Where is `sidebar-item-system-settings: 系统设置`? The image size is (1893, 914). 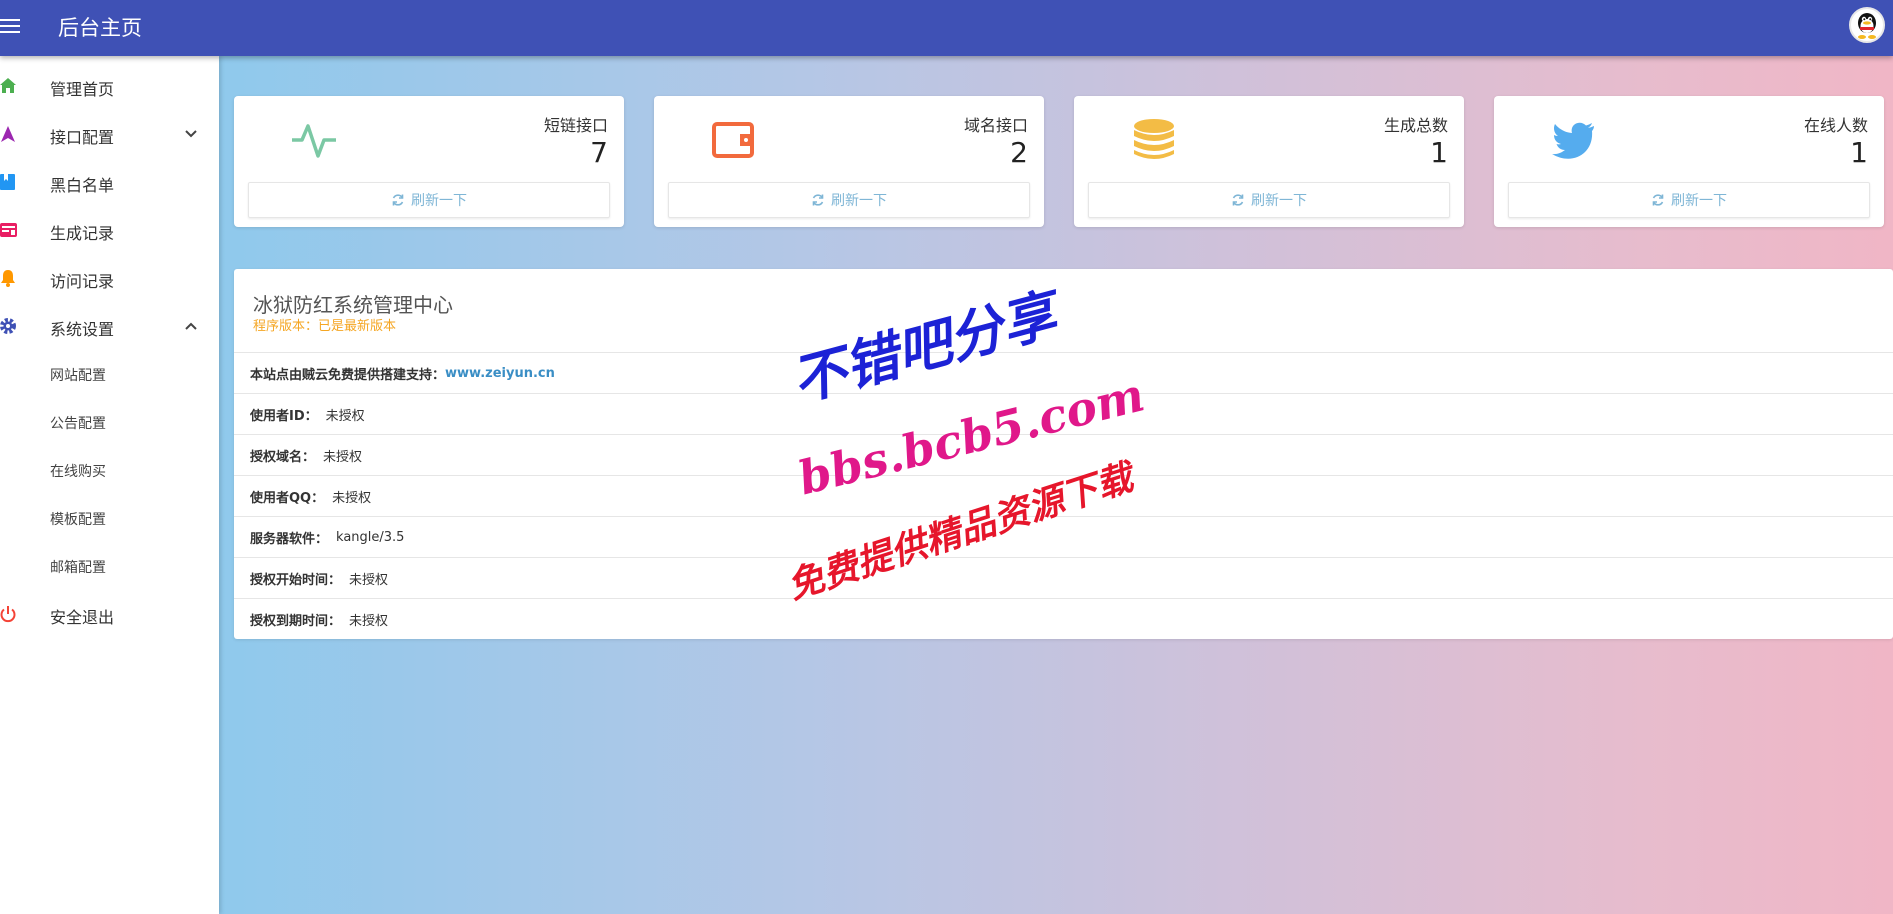 sidebar-item-system-settings: 系统设置 is located at coordinates (109, 326).